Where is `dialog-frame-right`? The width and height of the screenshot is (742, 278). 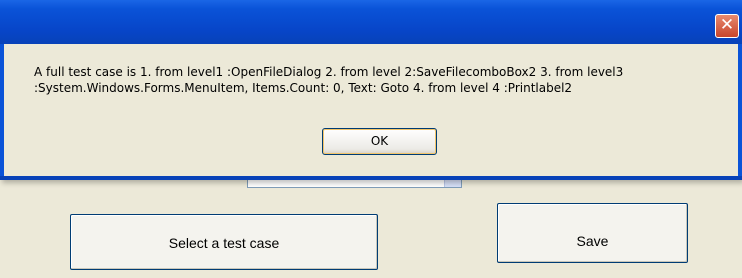 dialog-frame-right is located at coordinates (740, 112).